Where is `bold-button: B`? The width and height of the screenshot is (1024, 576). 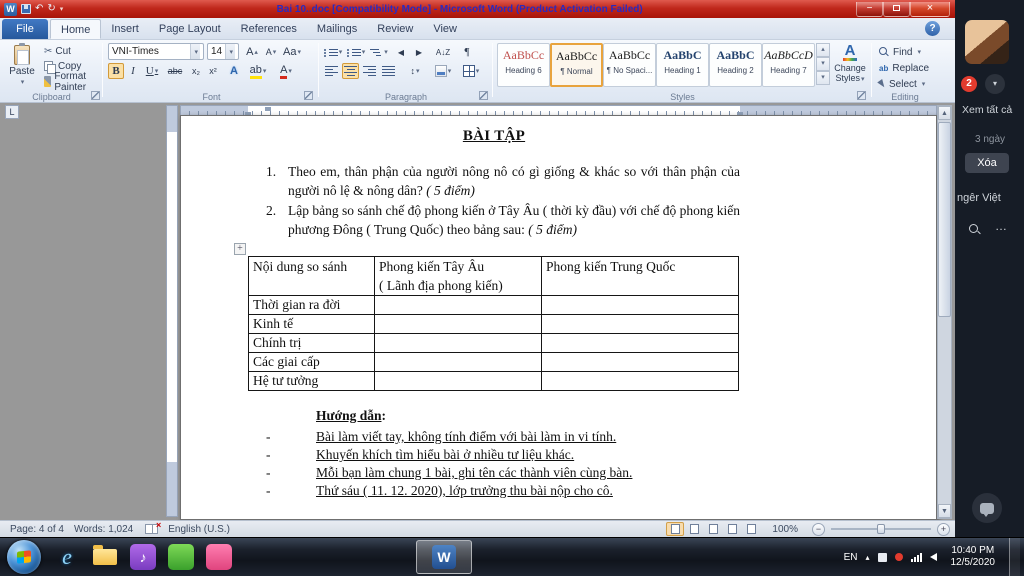
bold-button: B is located at coordinates (116, 71).